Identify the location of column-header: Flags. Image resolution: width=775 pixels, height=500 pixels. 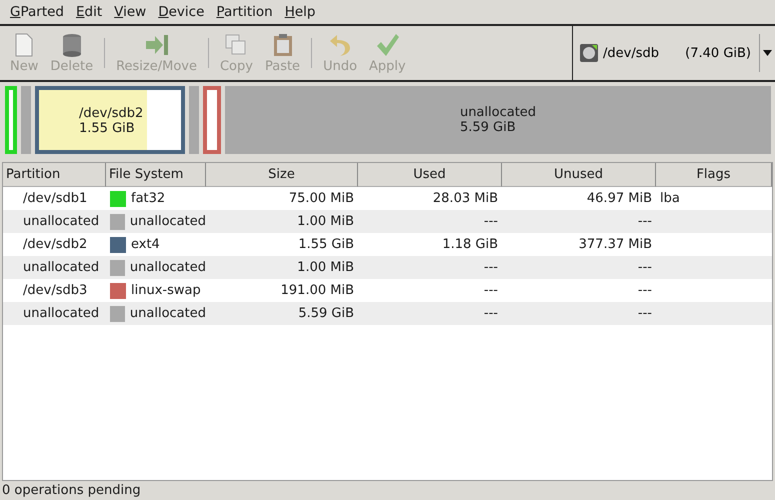
(714, 175).